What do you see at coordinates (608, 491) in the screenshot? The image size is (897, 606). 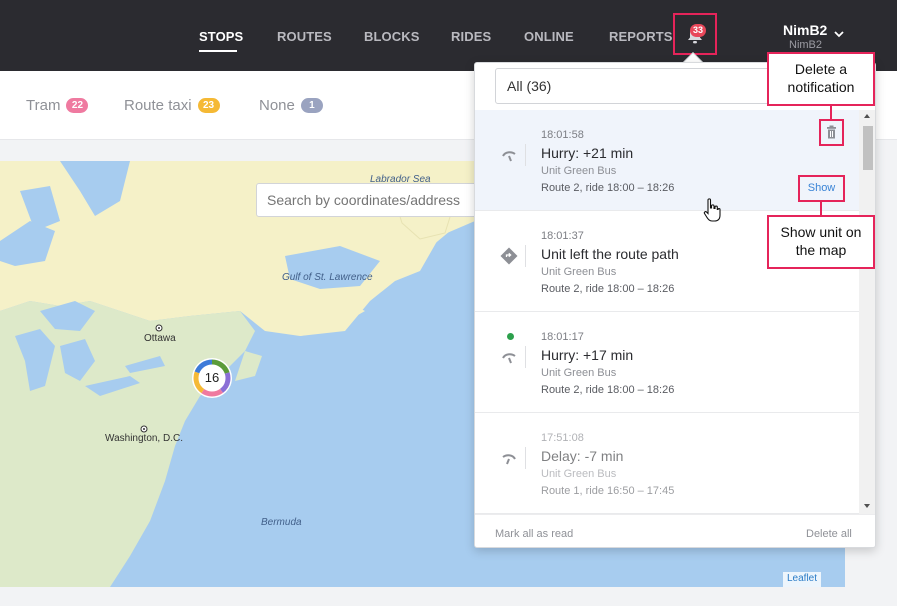 I see `notification-route: Route 1, ride 16:50 – 17:45` at bounding box center [608, 491].